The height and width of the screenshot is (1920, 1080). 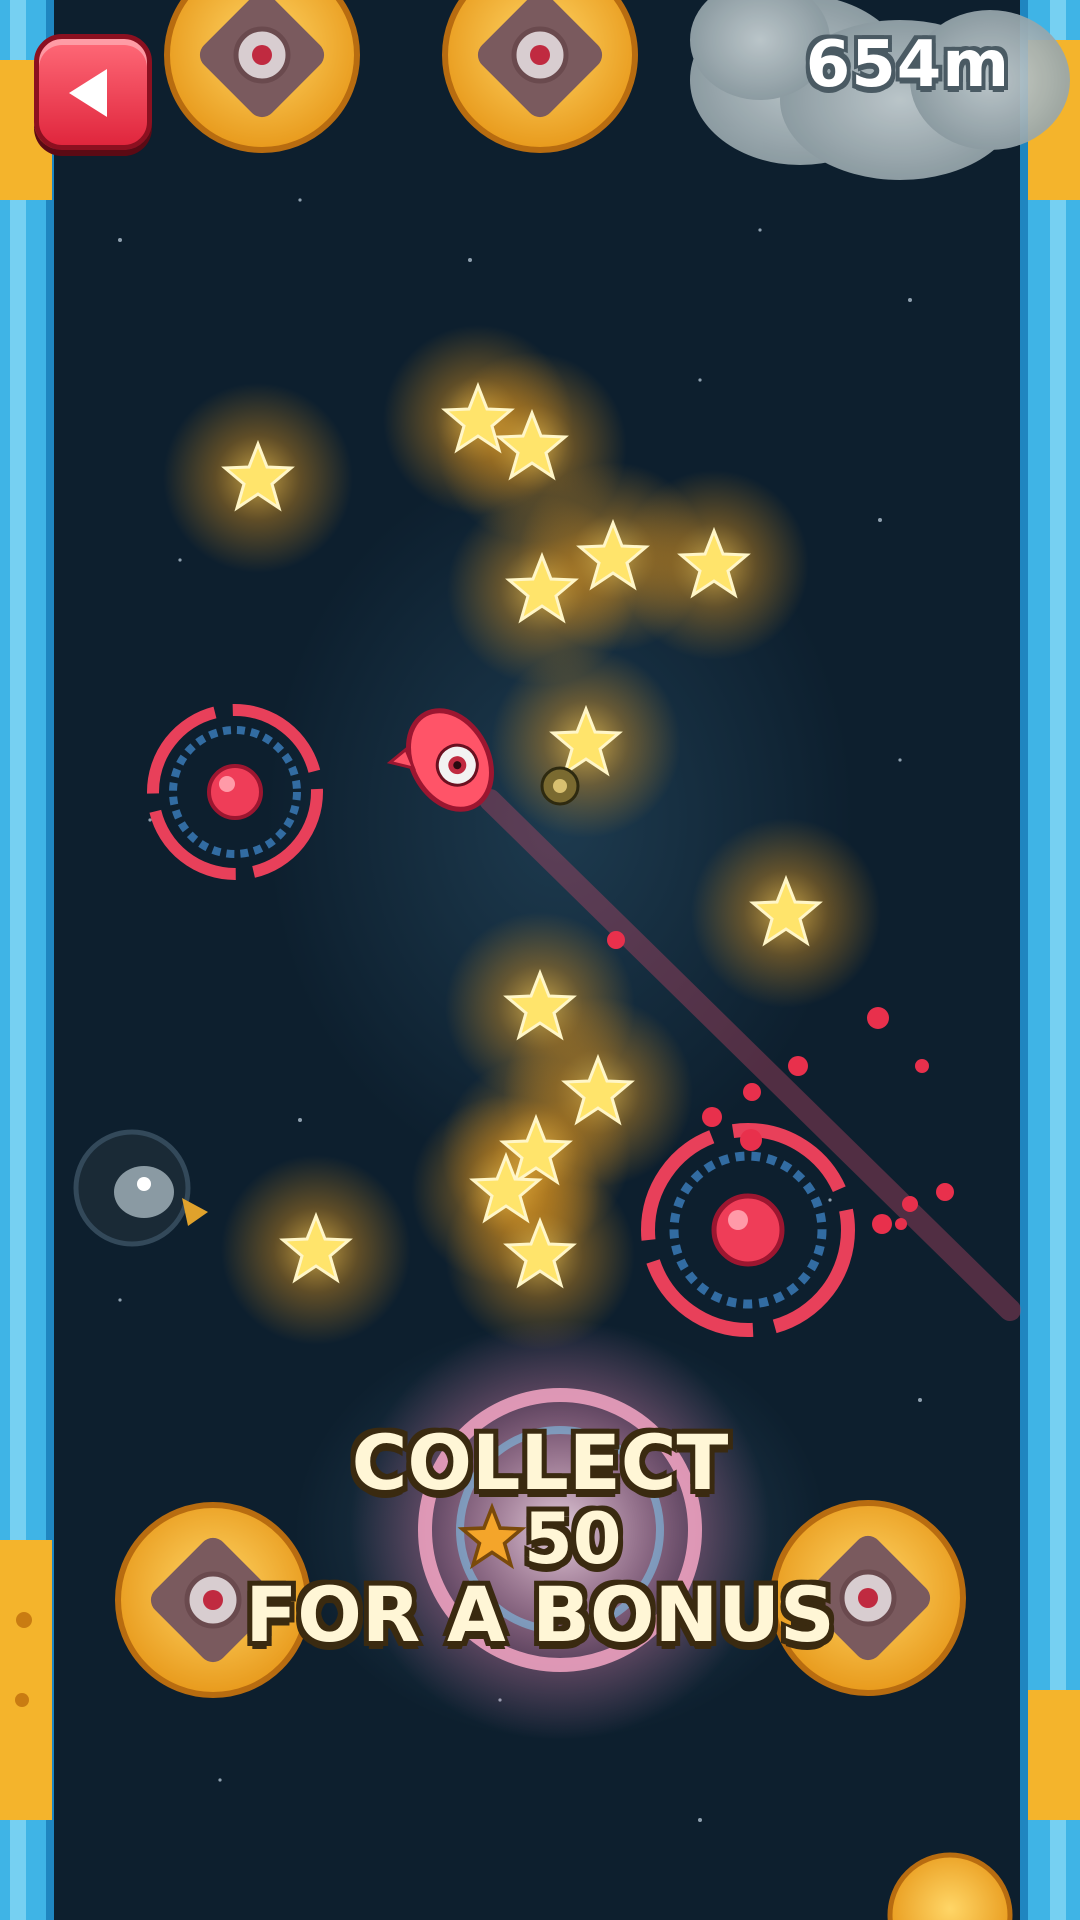 What do you see at coordinates (573, 1539) in the screenshot?
I see `bonus-prompt-count: 50` at bounding box center [573, 1539].